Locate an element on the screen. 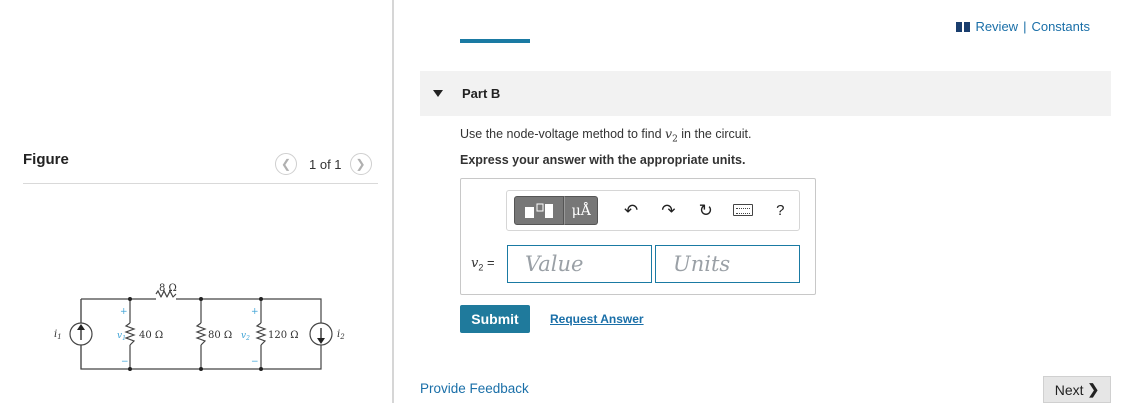  panel-divider is located at coordinates (393, 201).